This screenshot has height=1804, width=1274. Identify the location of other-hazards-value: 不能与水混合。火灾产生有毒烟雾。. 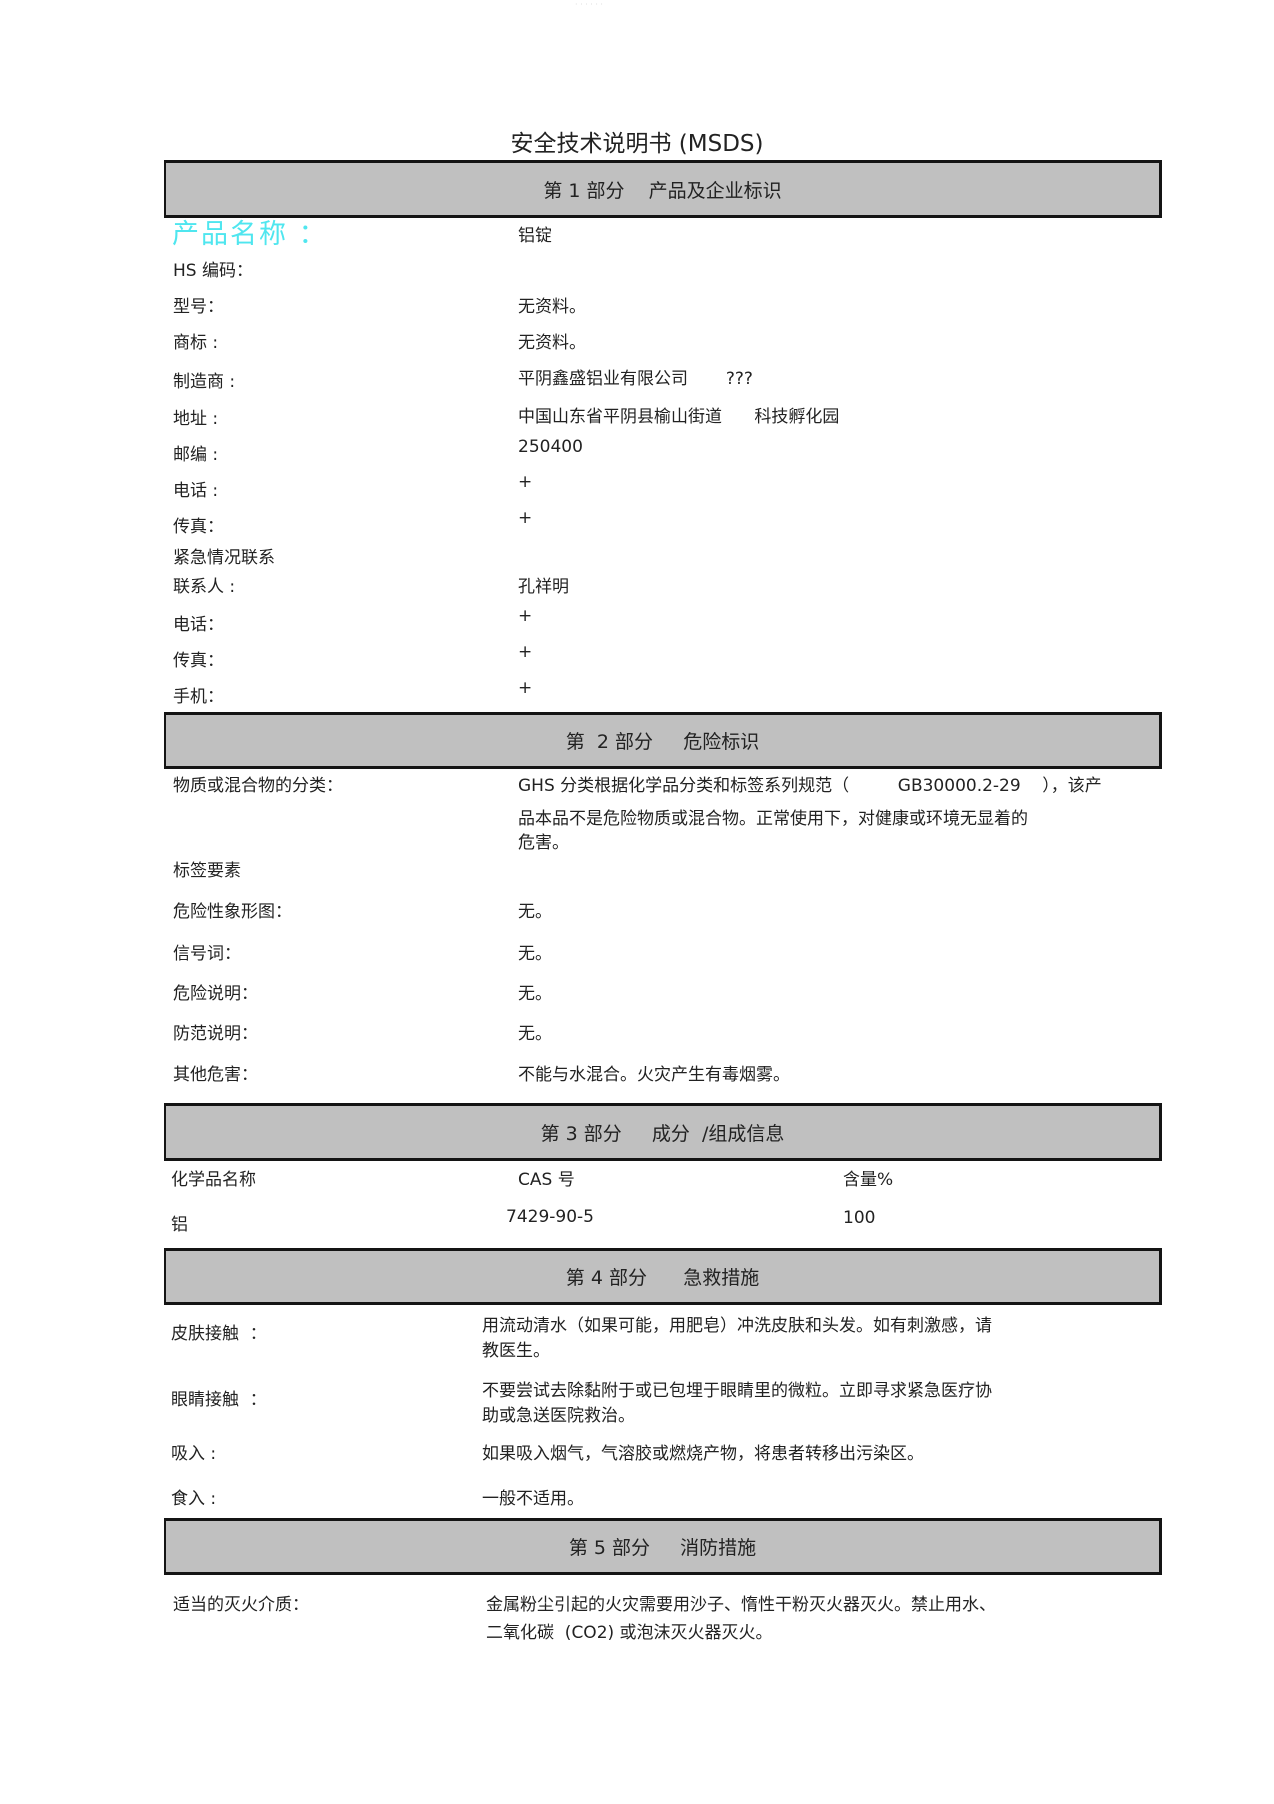
(654, 1075).